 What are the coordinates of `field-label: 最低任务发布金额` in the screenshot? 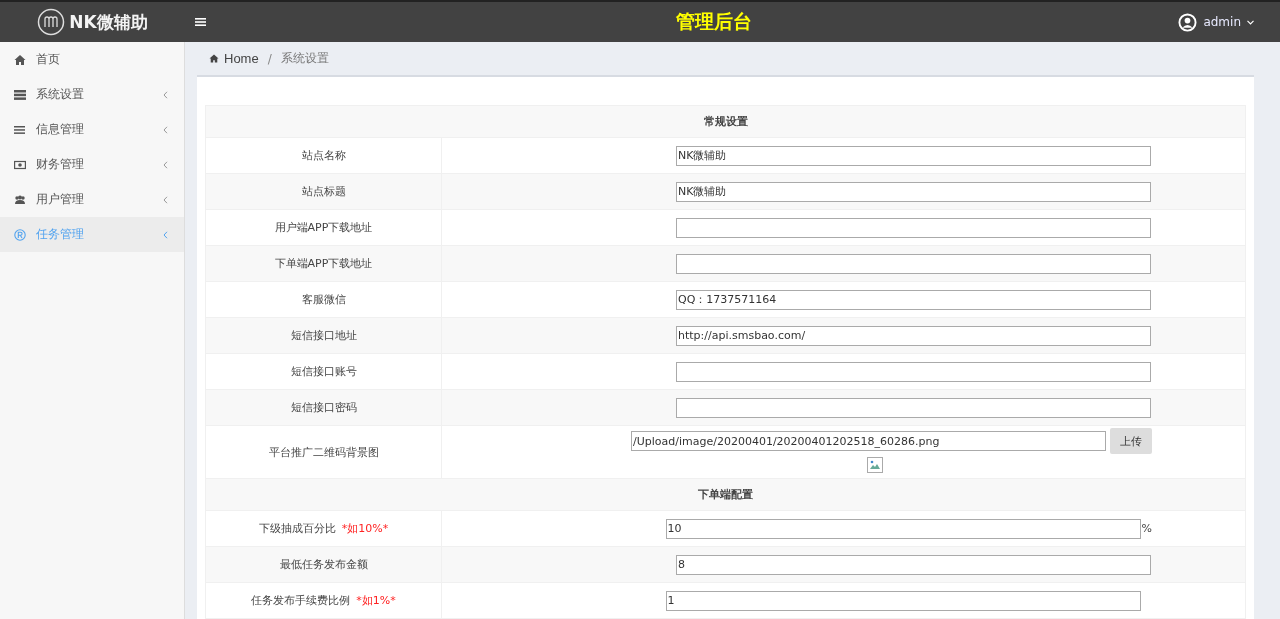 It's located at (323, 564).